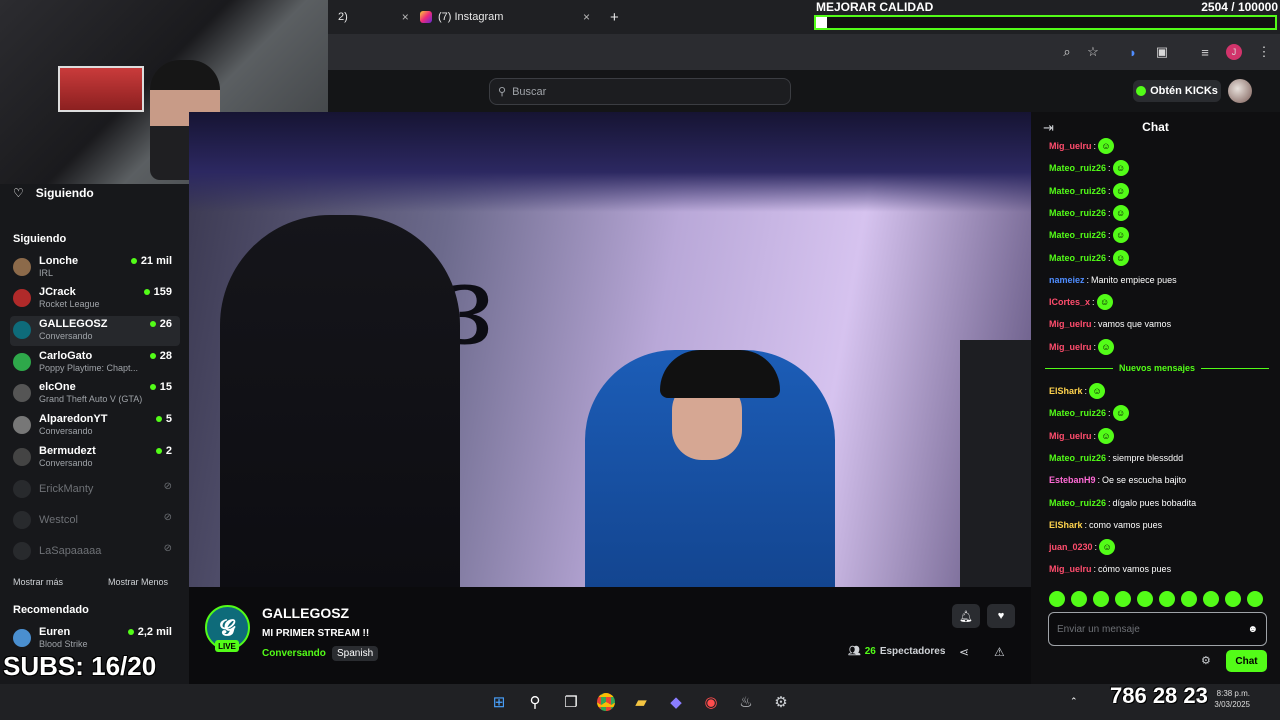  Describe the element at coordinates (95, 490) in the screenshot. I see `sidebar-item-erickmanty: ErickManty ⊘` at that location.